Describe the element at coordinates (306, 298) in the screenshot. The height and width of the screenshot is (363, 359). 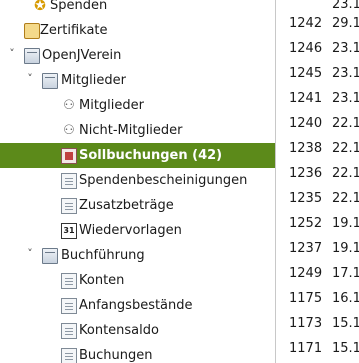
I see `table-cell-id: 1175` at that location.